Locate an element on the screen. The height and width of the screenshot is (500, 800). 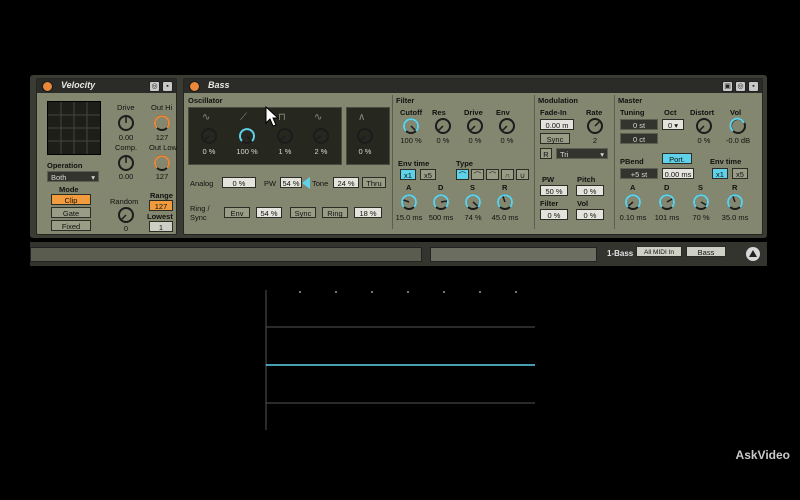
fadein-value: 0.00 m is located at coordinates (557, 124).